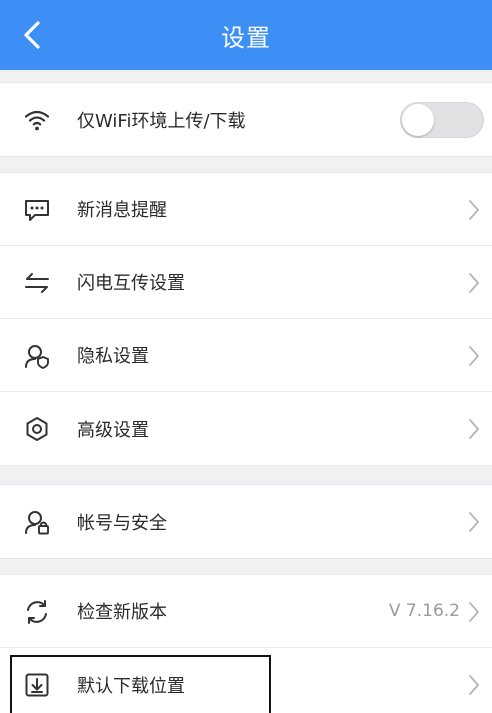 Image resolution: width=492 pixels, height=713 pixels. Describe the element at coordinates (246, 282) in the screenshot. I see `flash-transfer-settings-row: 闪电互传设置` at that location.